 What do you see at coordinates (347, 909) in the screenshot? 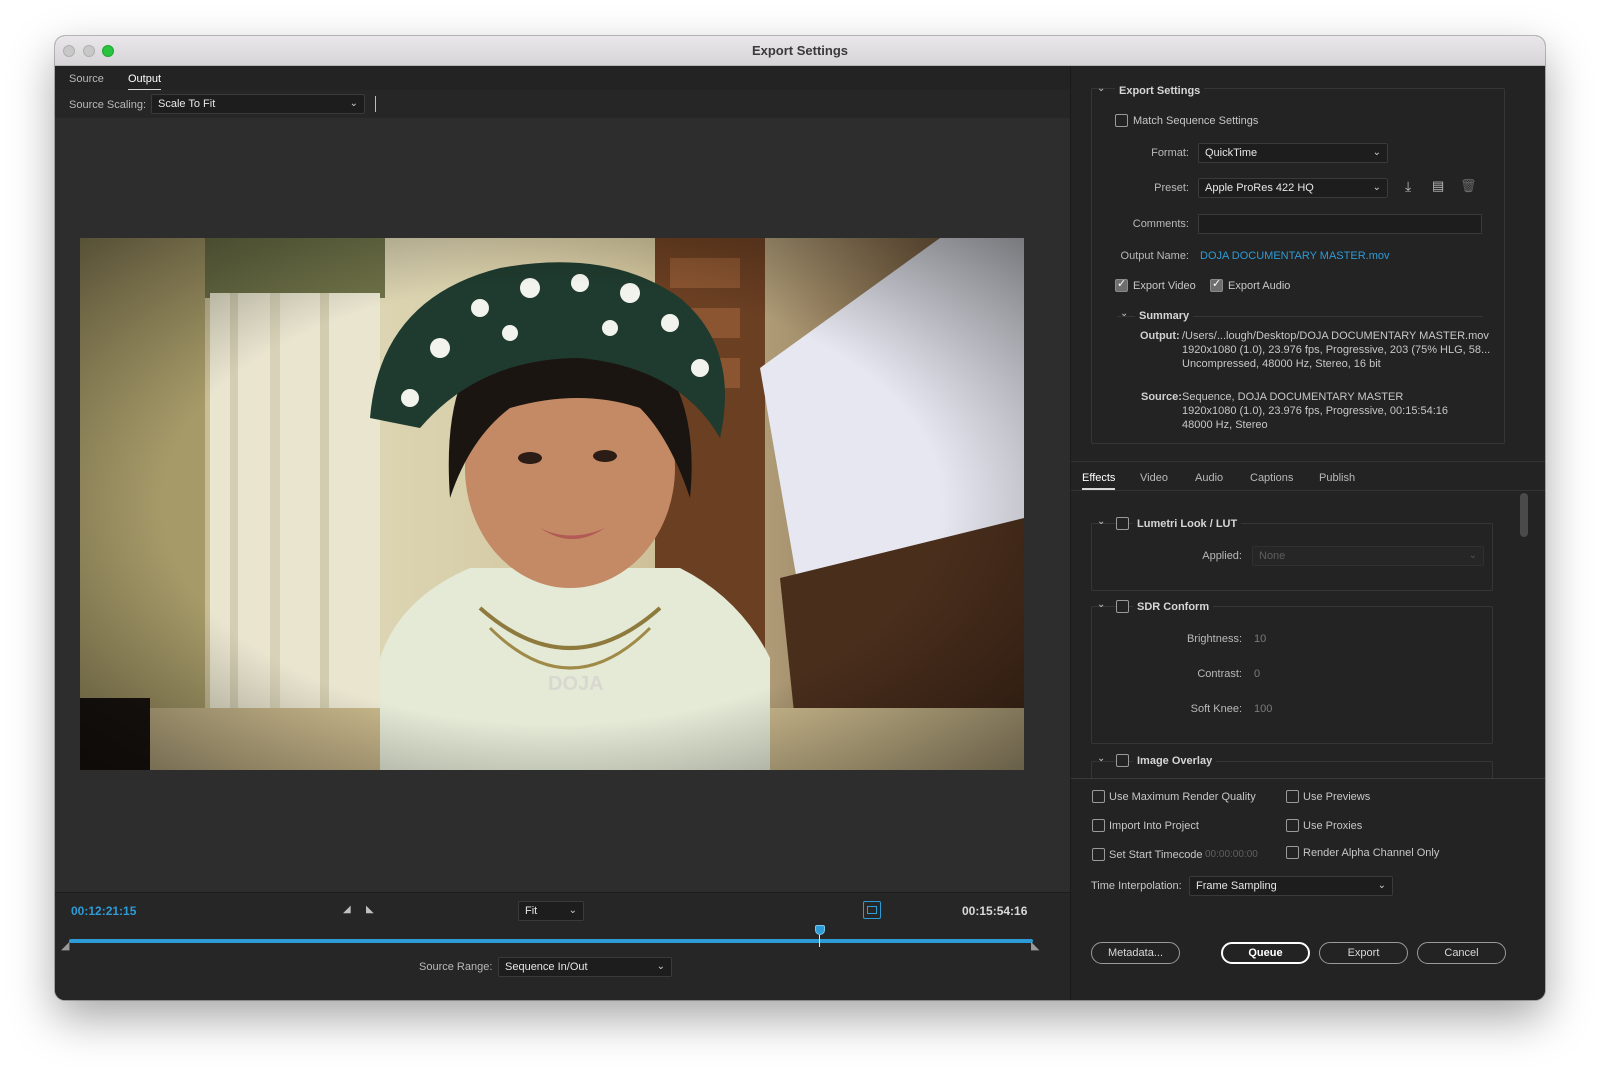
I see `set-in-point-icon: ◢` at bounding box center [347, 909].